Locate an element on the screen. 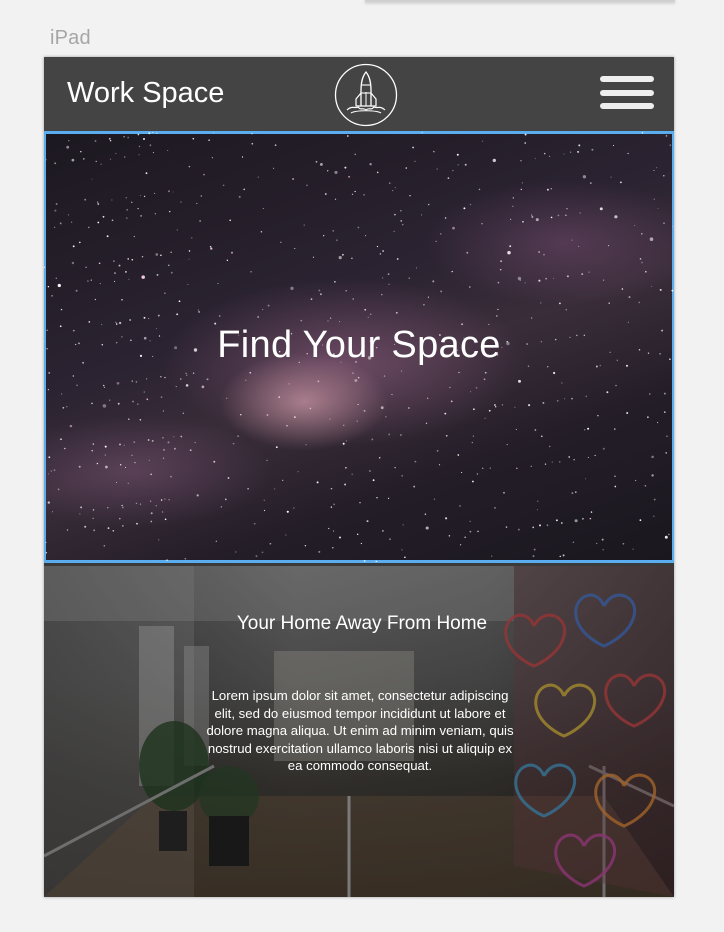 The image size is (724, 932). hero-title: Find Your Space is located at coordinates (359, 345).